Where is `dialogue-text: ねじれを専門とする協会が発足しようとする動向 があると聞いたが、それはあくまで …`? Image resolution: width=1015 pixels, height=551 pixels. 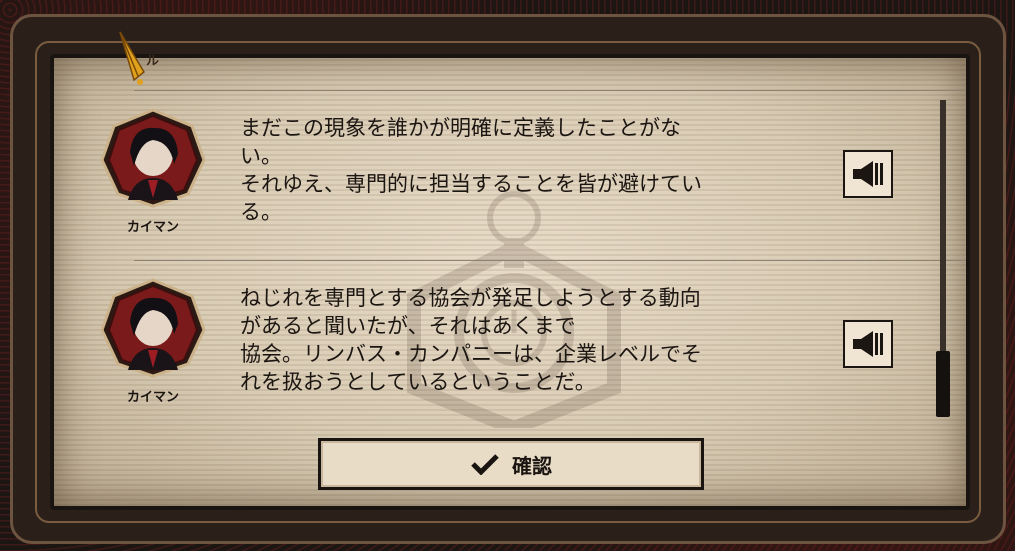 dialogue-text: ねじれを専門とする協会が発足しようとする動向 があると聞いたが、それはあくまで … is located at coordinates (471, 340).